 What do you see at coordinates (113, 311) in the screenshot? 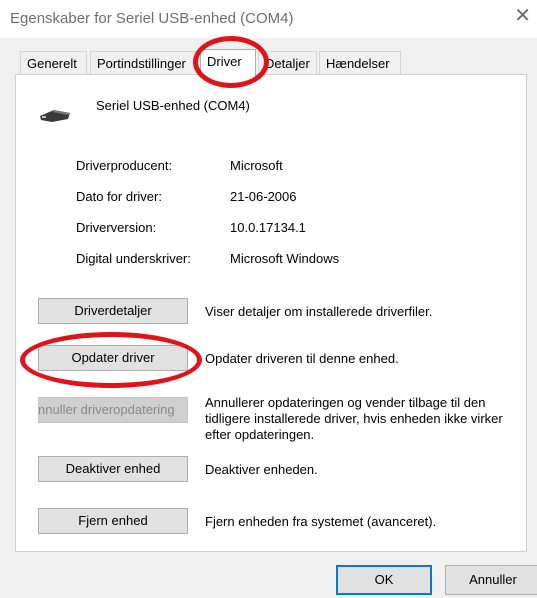
I see `driver-details-button: Driverdetaljer` at bounding box center [113, 311].